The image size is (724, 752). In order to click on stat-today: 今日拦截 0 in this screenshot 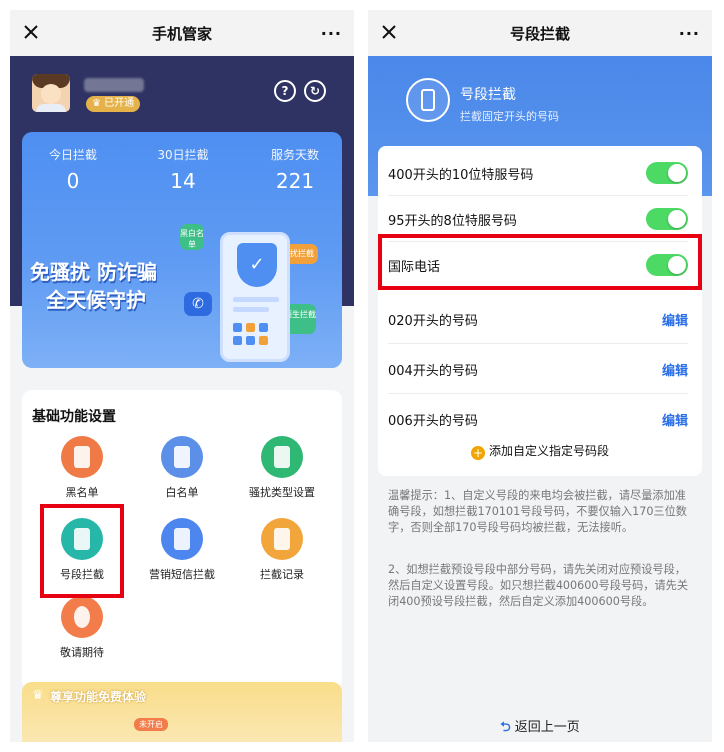, I will do `click(72, 170)`.